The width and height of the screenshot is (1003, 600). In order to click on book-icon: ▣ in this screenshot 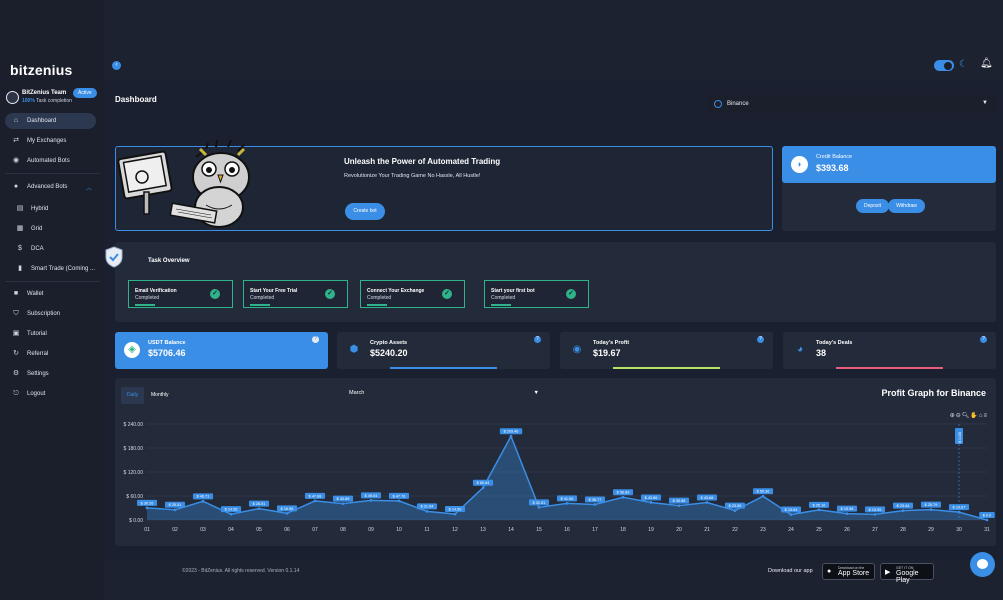, I will do `click(16, 333)`.